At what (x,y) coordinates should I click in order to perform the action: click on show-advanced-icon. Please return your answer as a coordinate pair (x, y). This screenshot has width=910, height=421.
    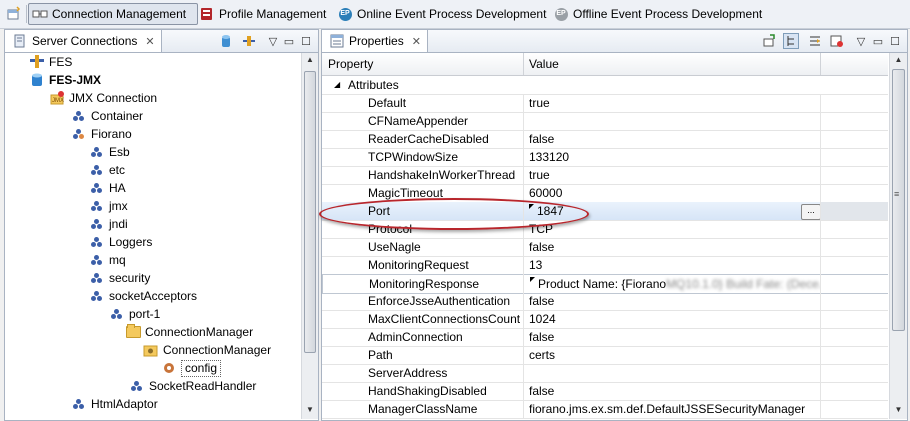
    Looking at the image, I should click on (815, 41).